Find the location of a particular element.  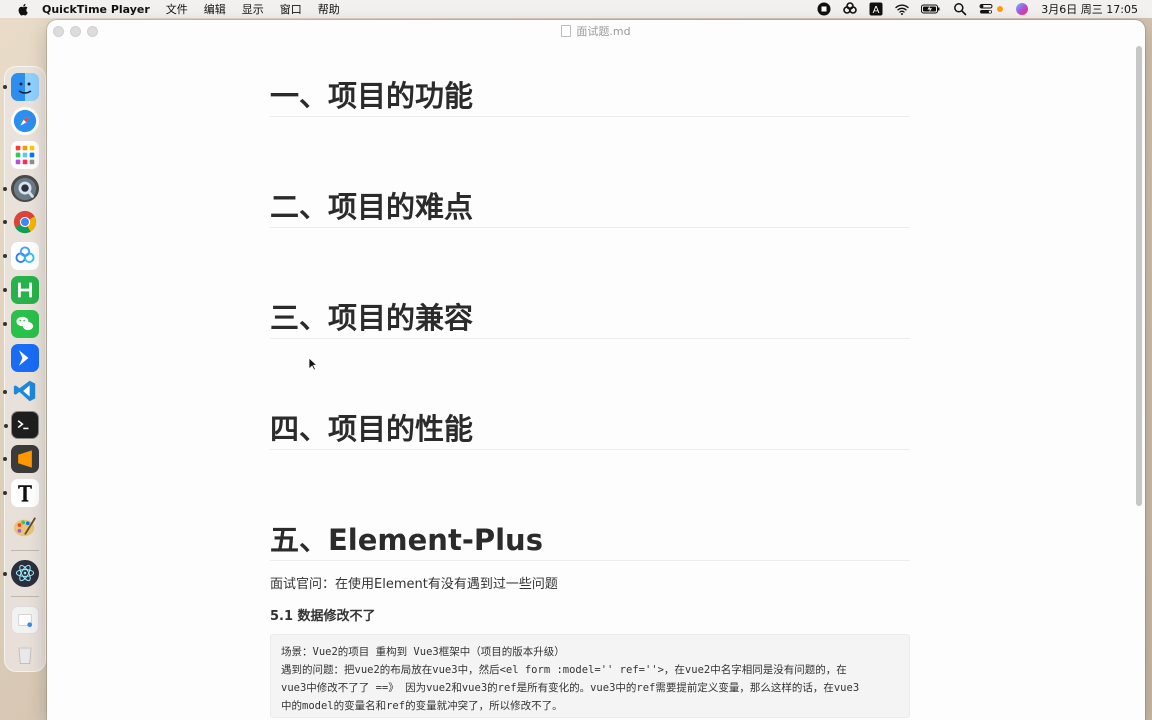

dock-sublime-text-icon is located at coordinates (21, 459).